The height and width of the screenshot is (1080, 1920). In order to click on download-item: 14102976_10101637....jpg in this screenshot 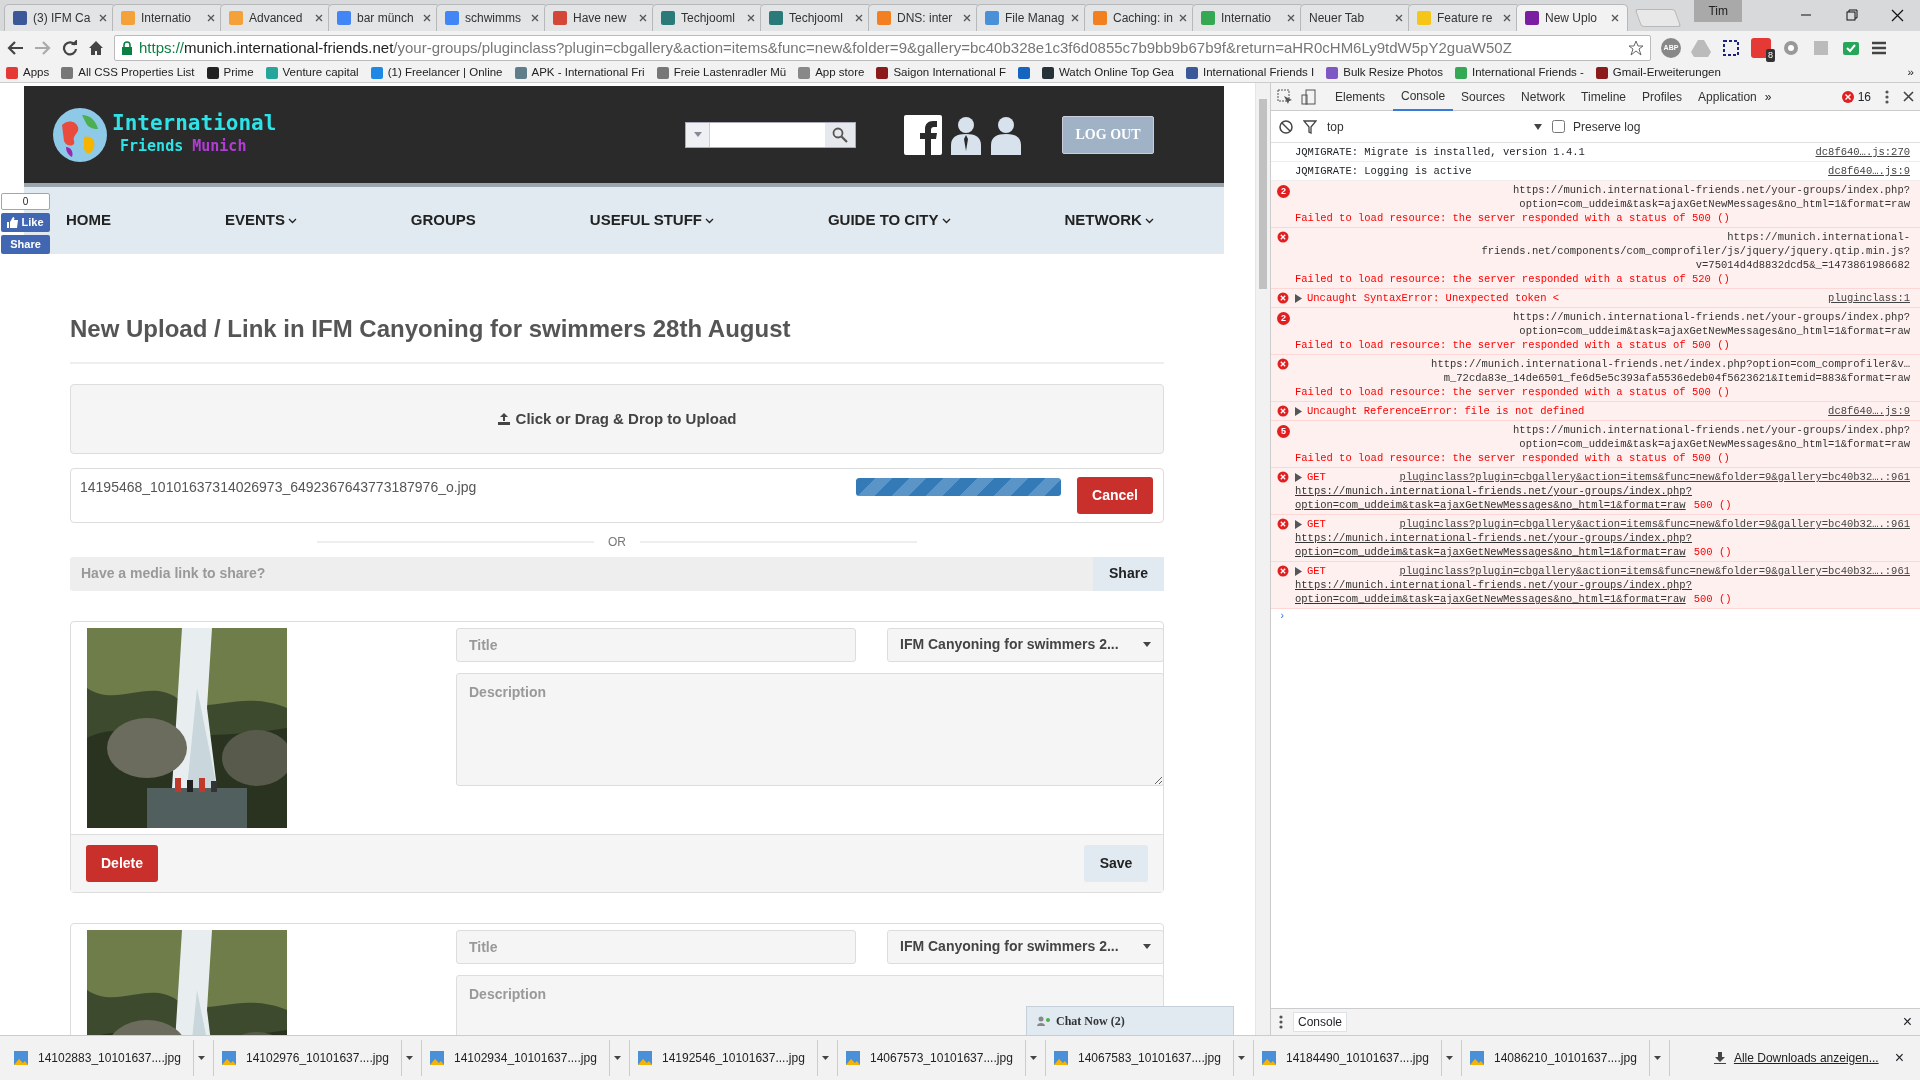, I will do `click(318, 1058)`.